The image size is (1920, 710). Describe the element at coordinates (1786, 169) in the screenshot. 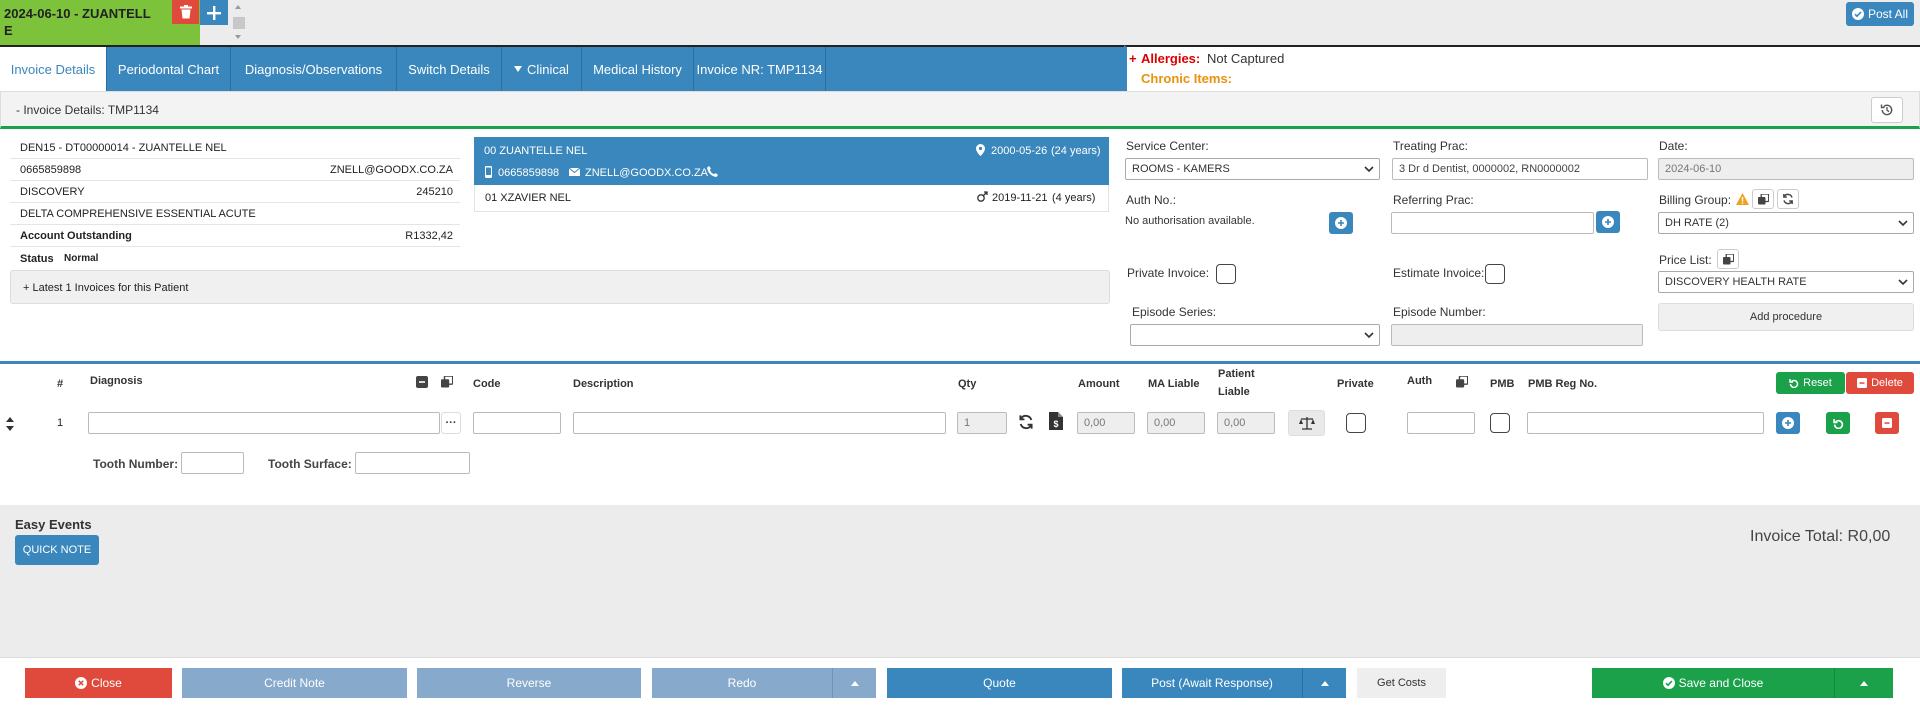

I see `date-input: 2024-06-10` at that location.